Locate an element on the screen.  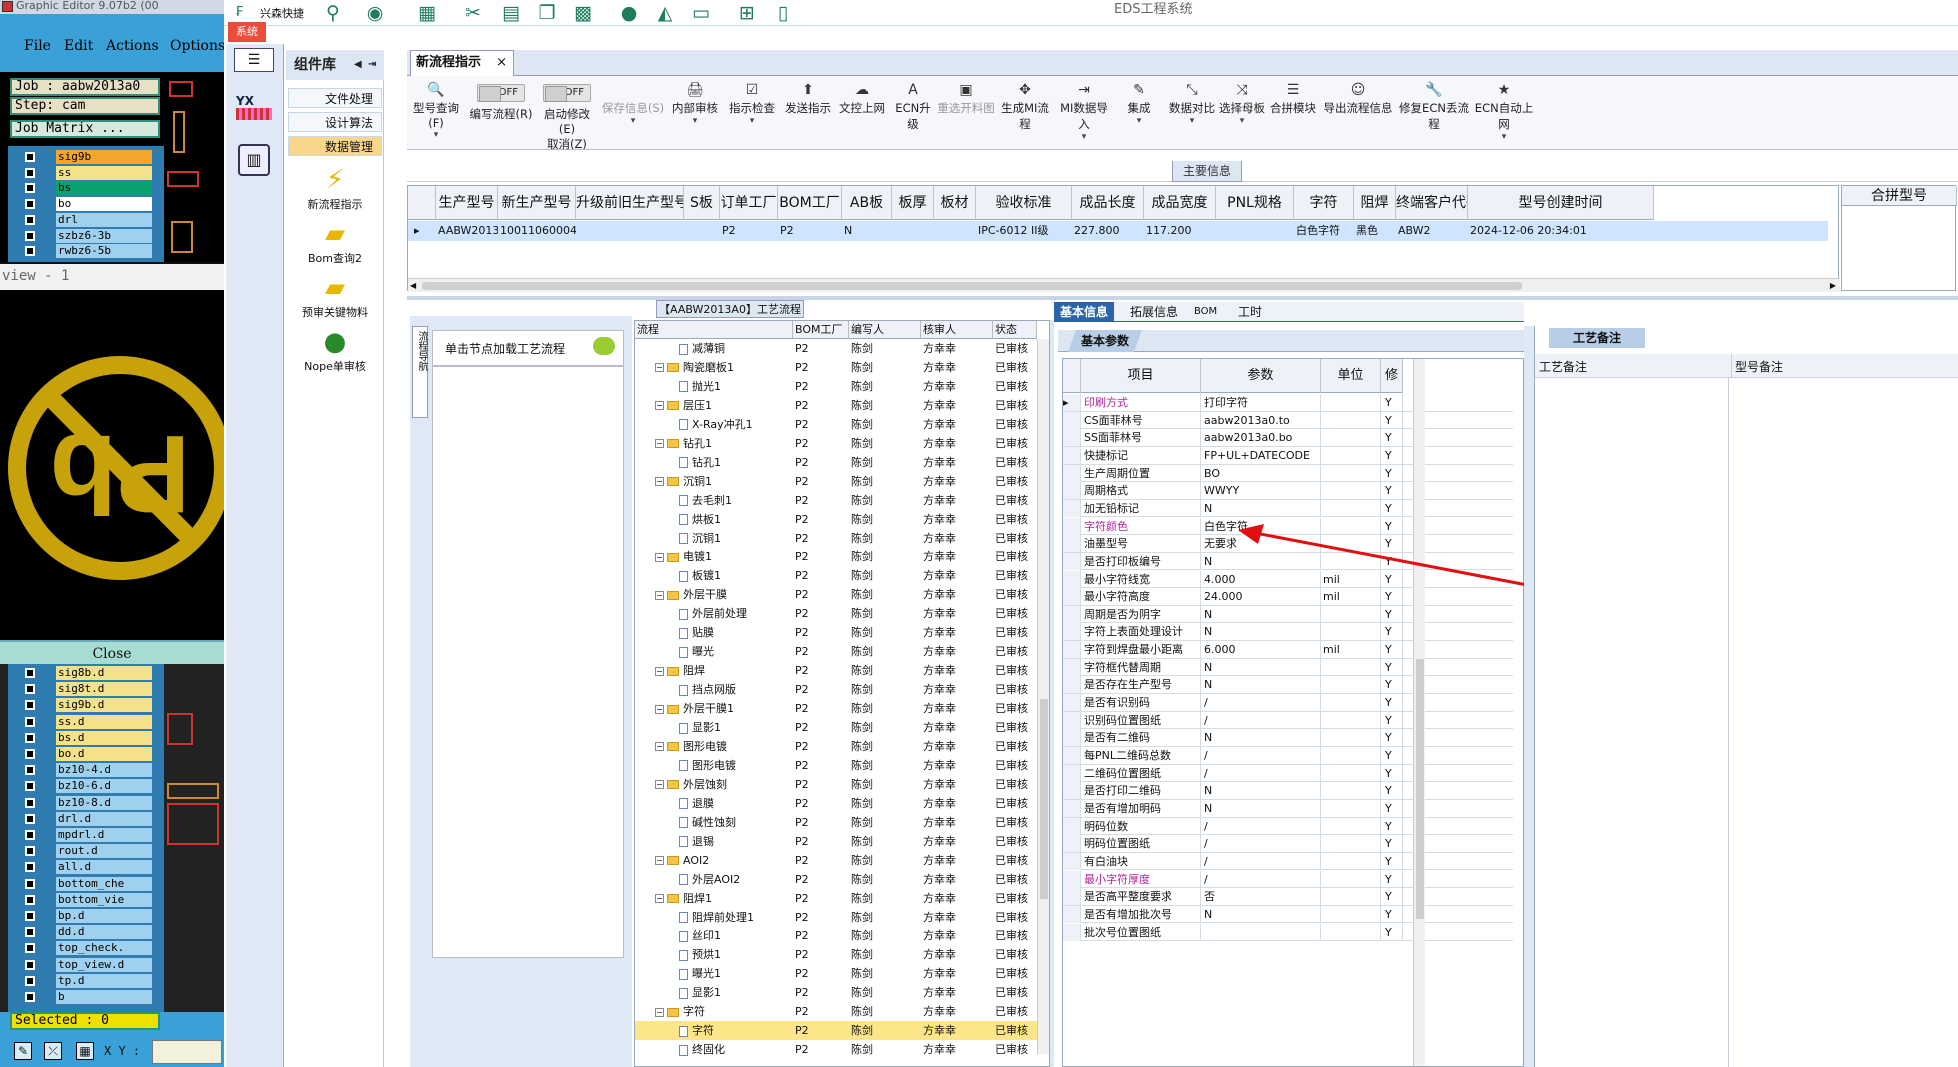
layer-row: sig8b.d is located at coordinates (86, 673).